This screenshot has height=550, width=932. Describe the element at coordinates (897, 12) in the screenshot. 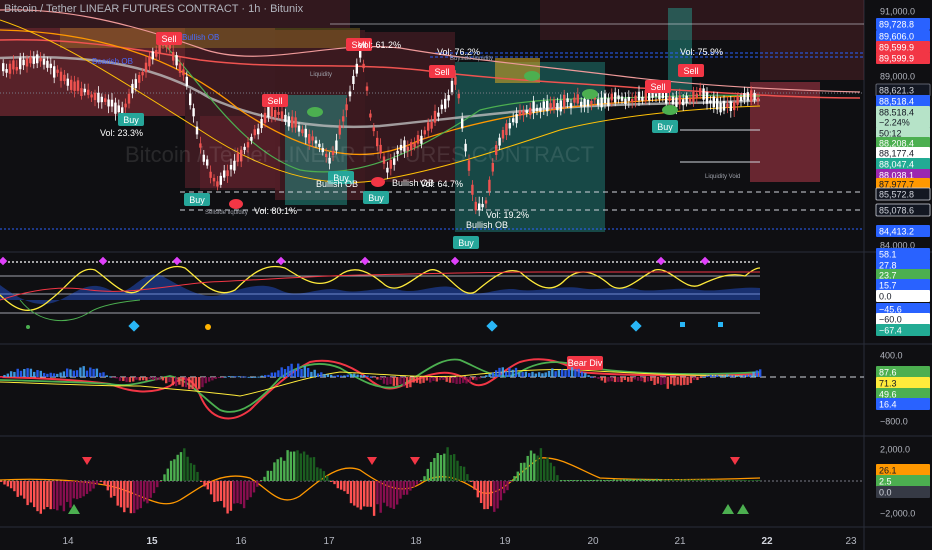

I see `price-tick: 91,000.0` at that location.